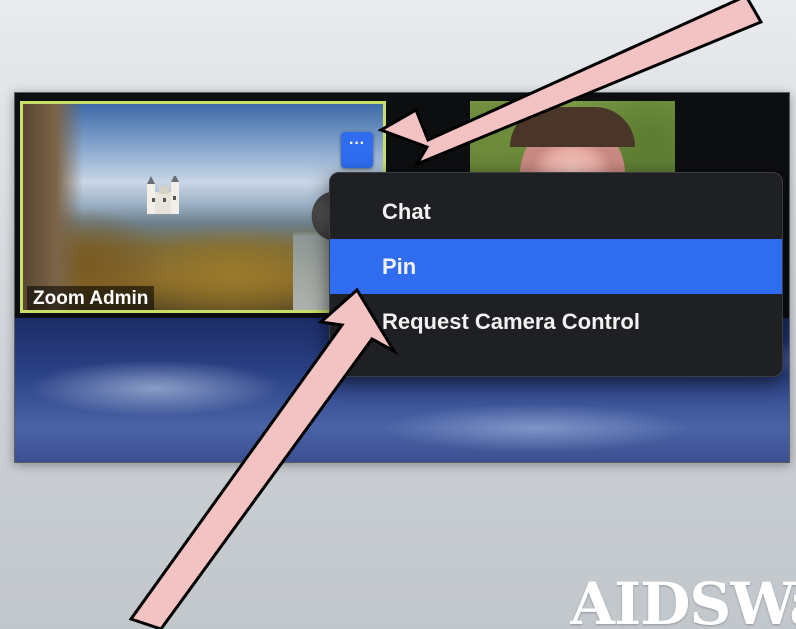 This screenshot has width=796, height=629. What do you see at coordinates (91, 298) in the screenshot?
I see `participant-name-label: Zoom Admin` at bounding box center [91, 298].